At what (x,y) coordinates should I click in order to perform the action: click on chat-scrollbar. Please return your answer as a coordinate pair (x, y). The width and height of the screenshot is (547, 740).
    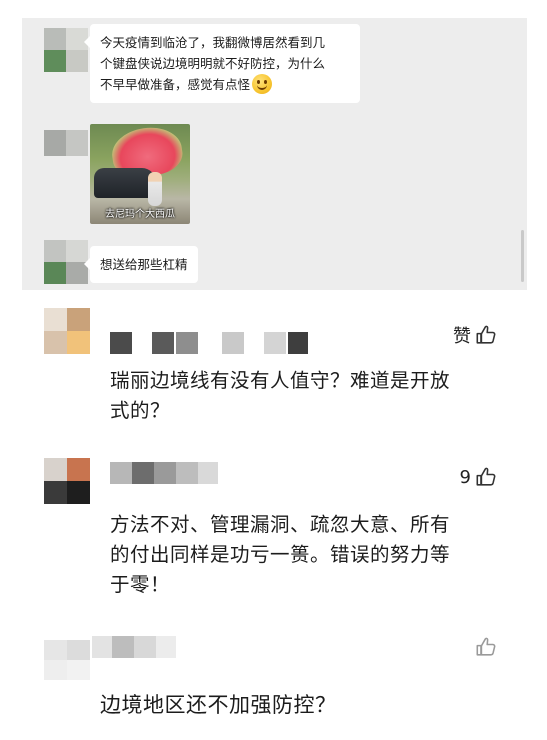
    Looking at the image, I should click on (522, 256).